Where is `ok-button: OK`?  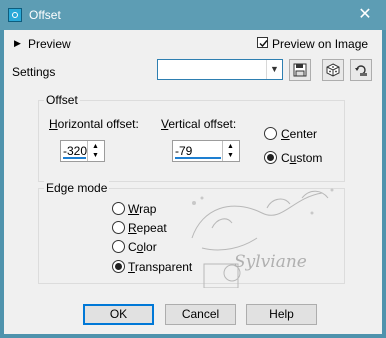
ok-button: OK is located at coordinates (118, 314).